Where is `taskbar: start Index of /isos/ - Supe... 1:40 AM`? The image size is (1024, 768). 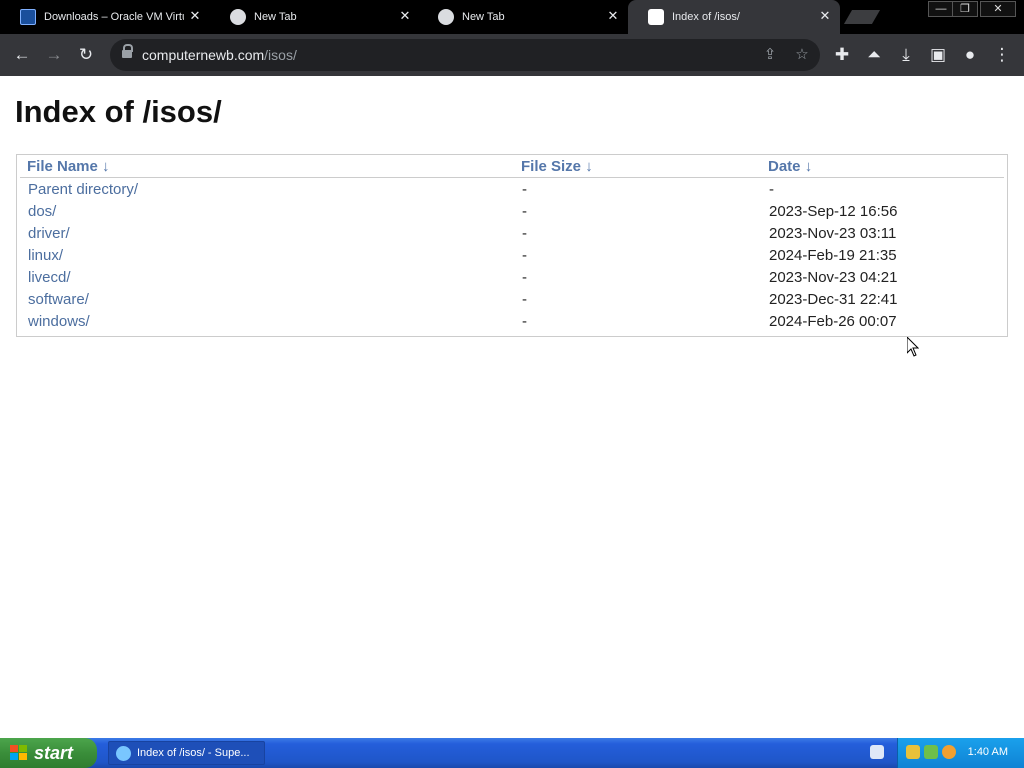
taskbar: start Index of /isos/ - Supe... 1:40 AM is located at coordinates (512, 753).